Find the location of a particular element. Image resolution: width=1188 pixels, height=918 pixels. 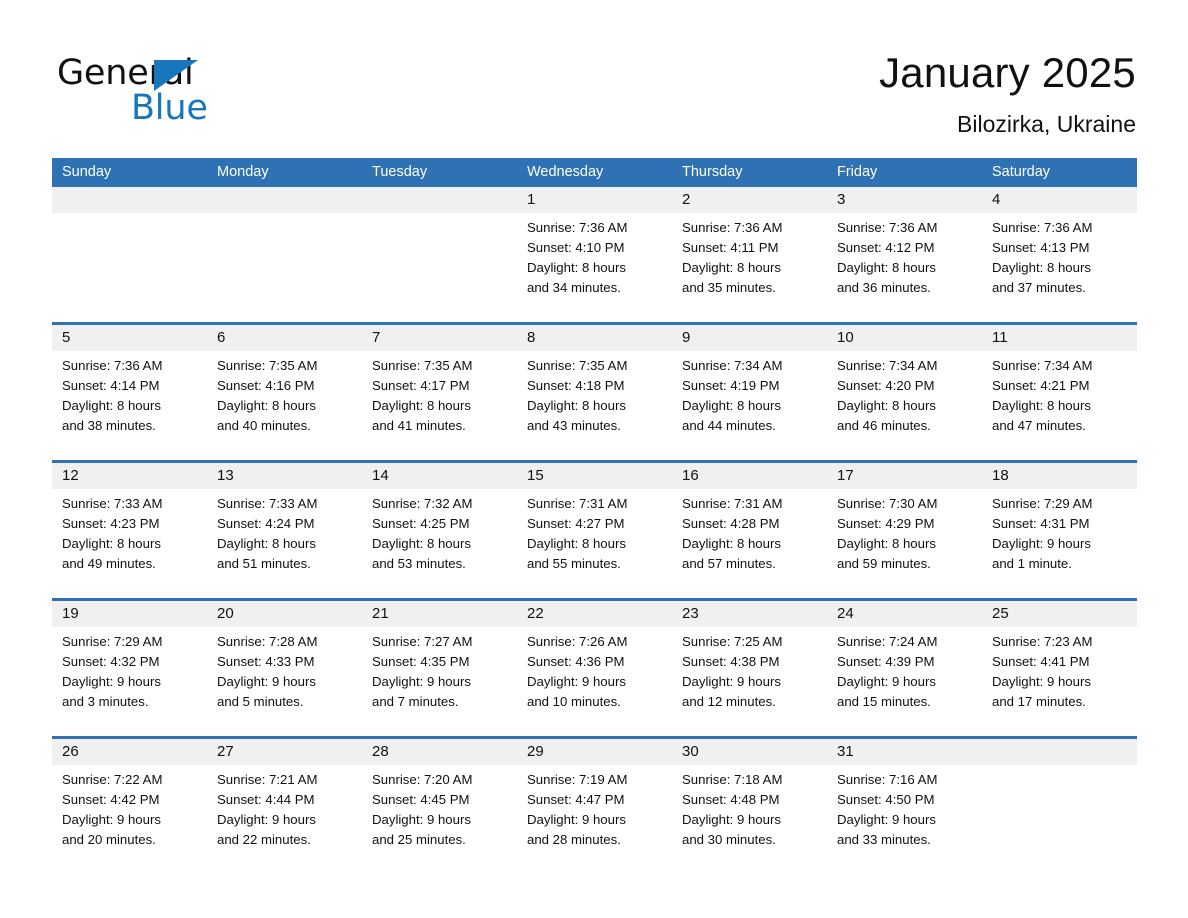

daylight-text-line2: and 47 minutes. is located at coordinates (1039, 425).